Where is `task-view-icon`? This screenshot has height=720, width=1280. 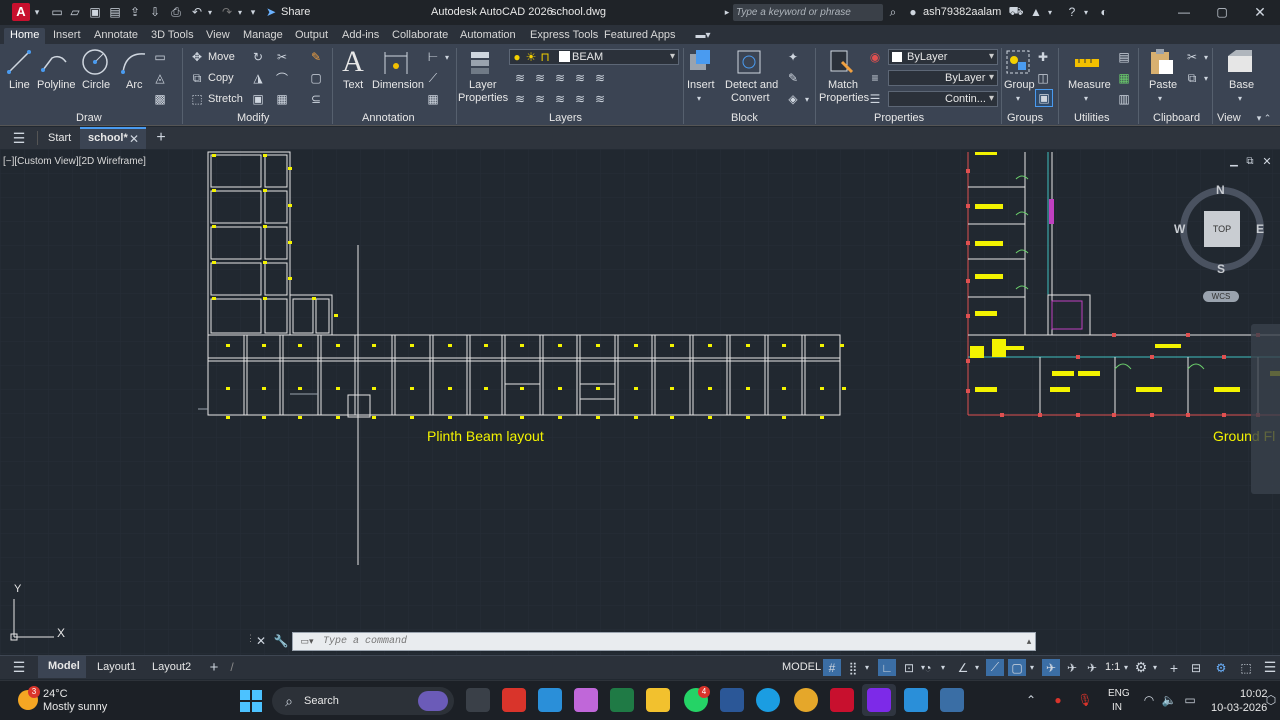
task-view-icon is located at coordinates (478, 700).